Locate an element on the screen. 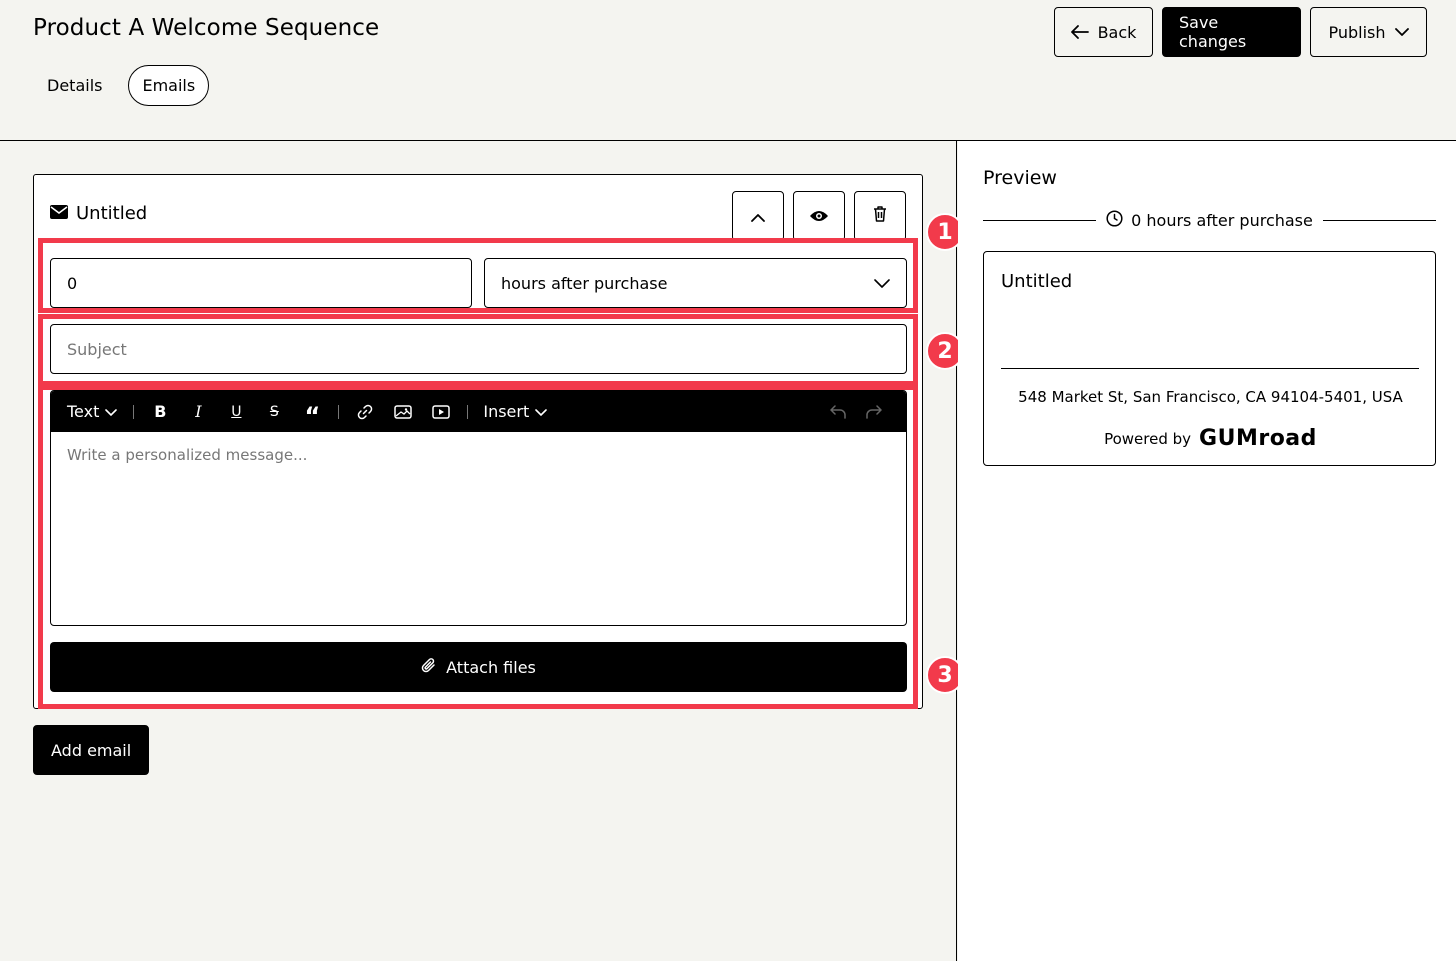 The width and height of the screenshot is (1456, 961). preview-toggle-button is located at coordinates (819, 216).